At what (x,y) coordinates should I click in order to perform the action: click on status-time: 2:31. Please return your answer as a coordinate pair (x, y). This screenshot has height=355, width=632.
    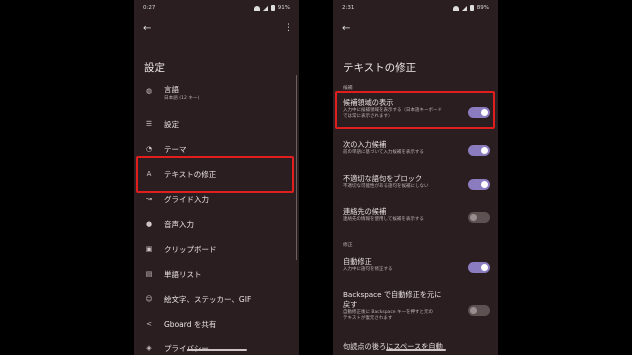
    Looking at the image, I should click on (348, 8).